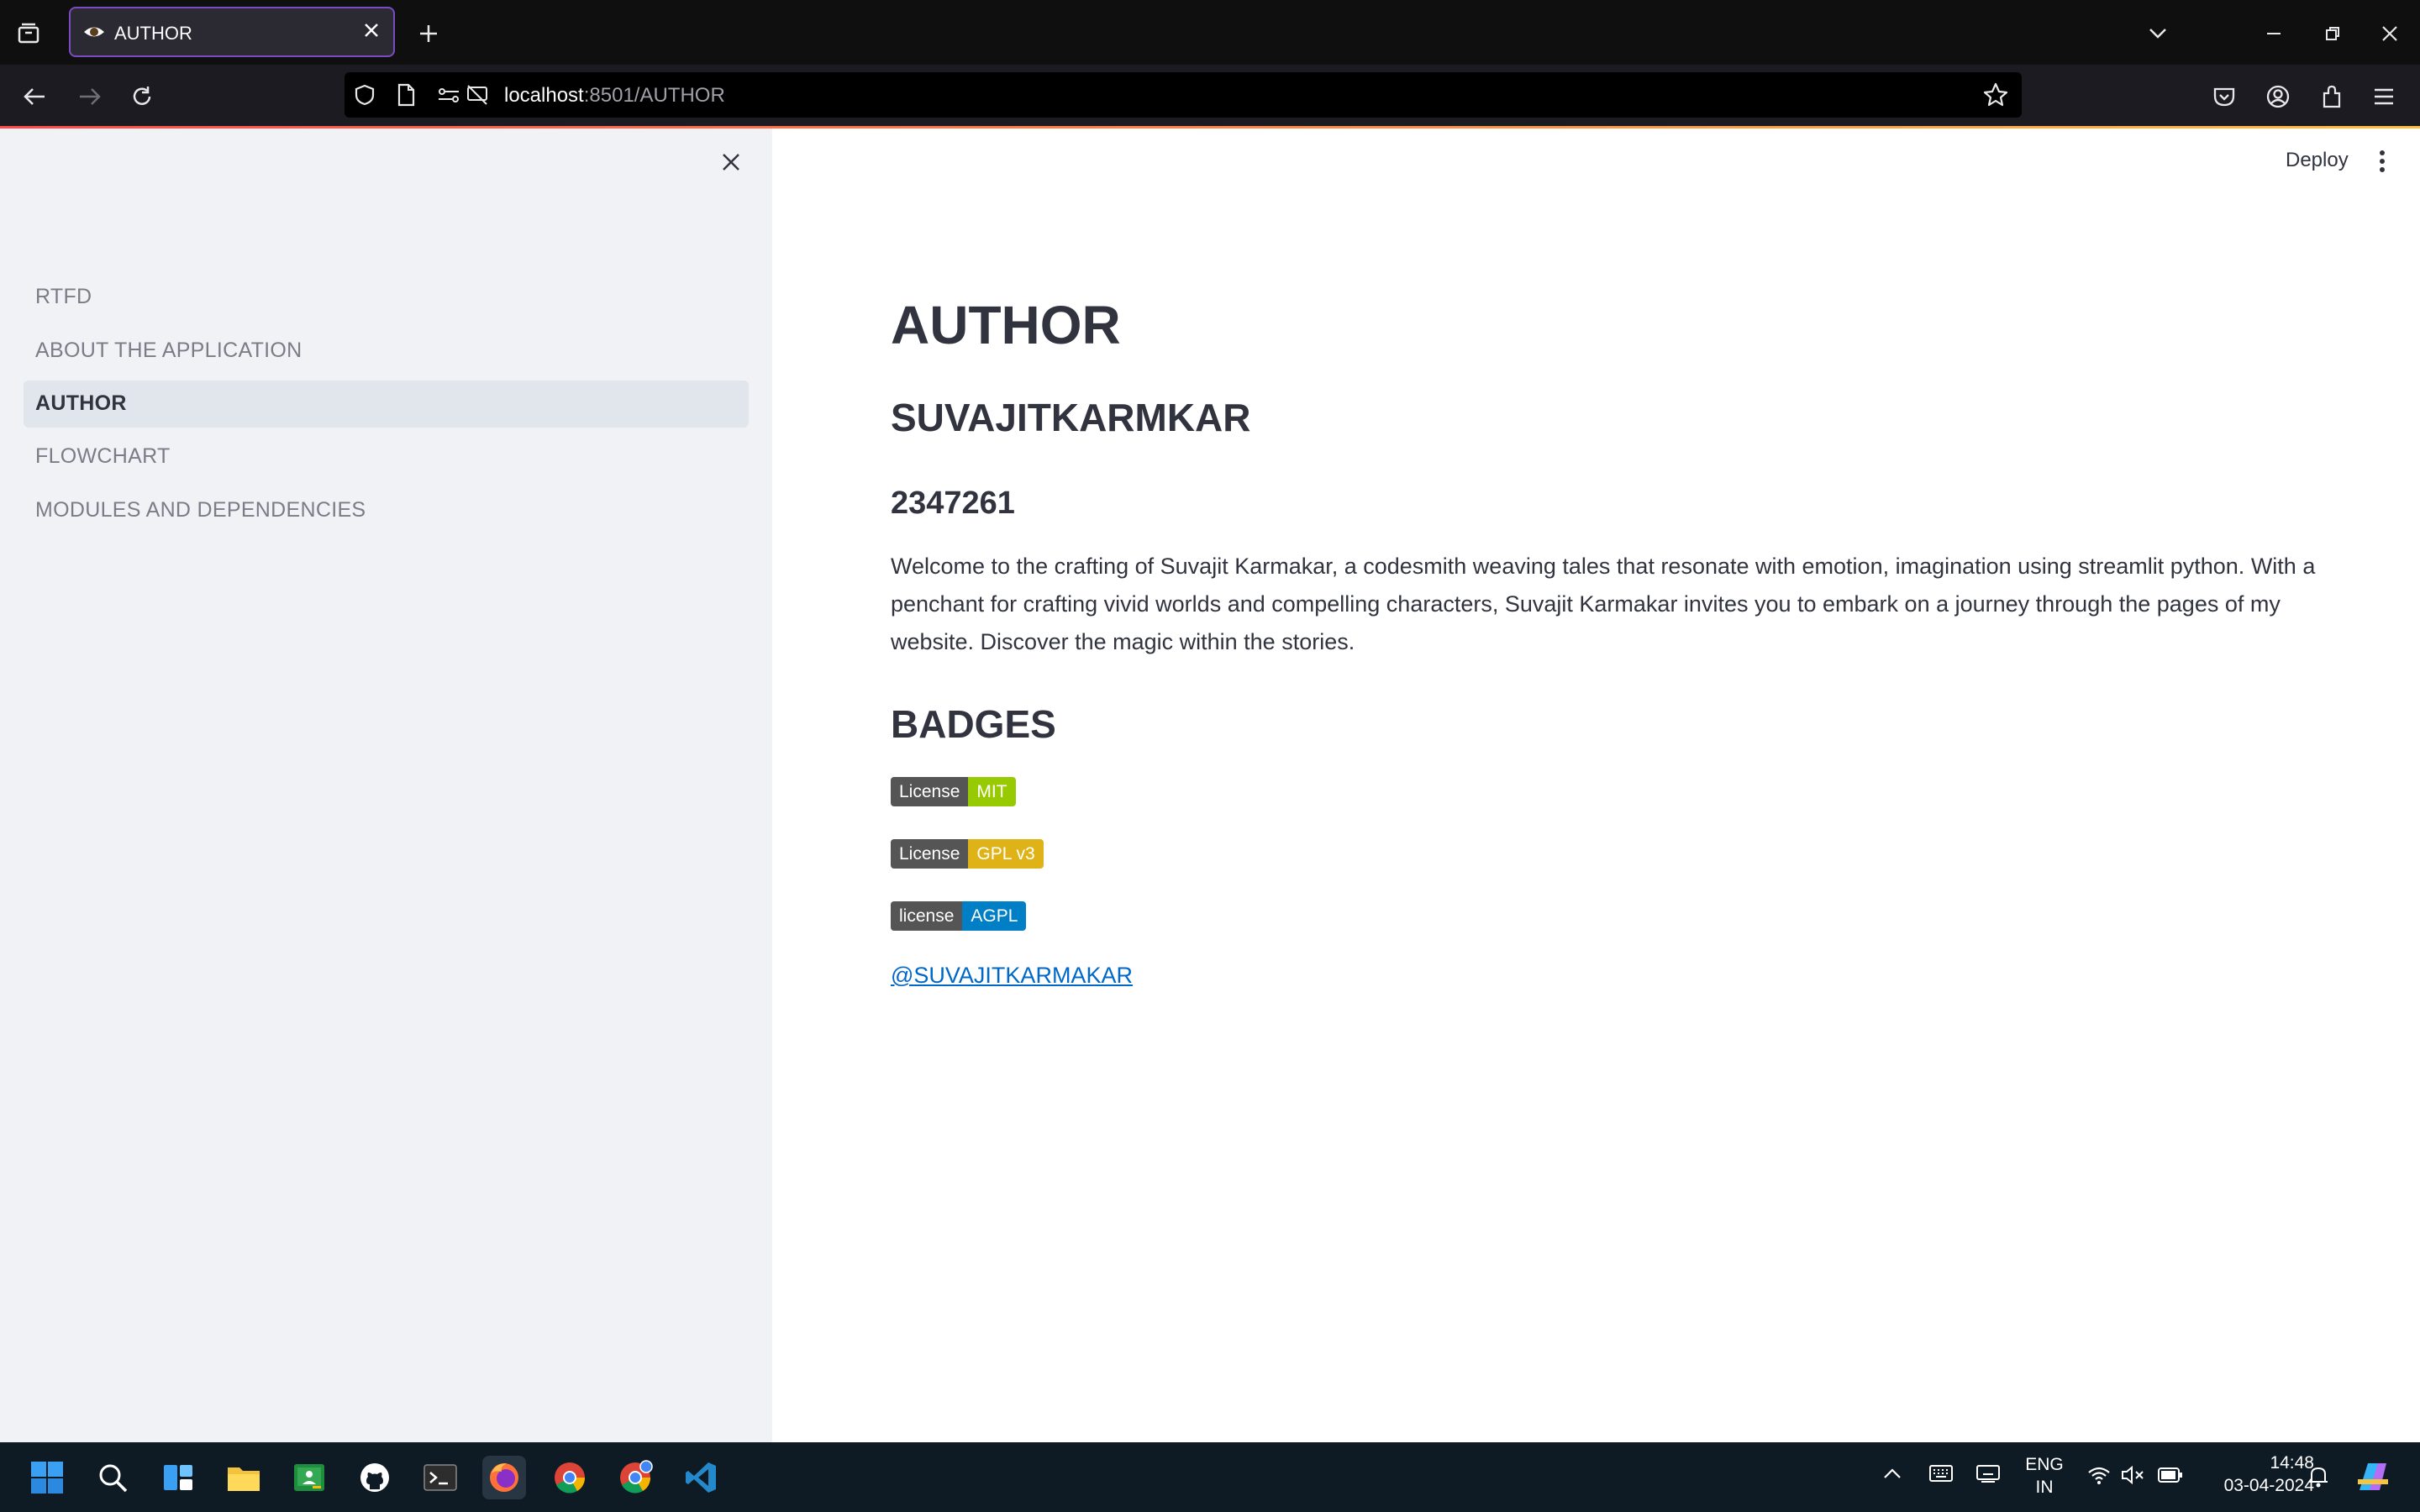 The image size is (2420, 1512). Describe the element at coordinates (927, 916) in the screenshot. I see `badge-left-text: license` at that location.